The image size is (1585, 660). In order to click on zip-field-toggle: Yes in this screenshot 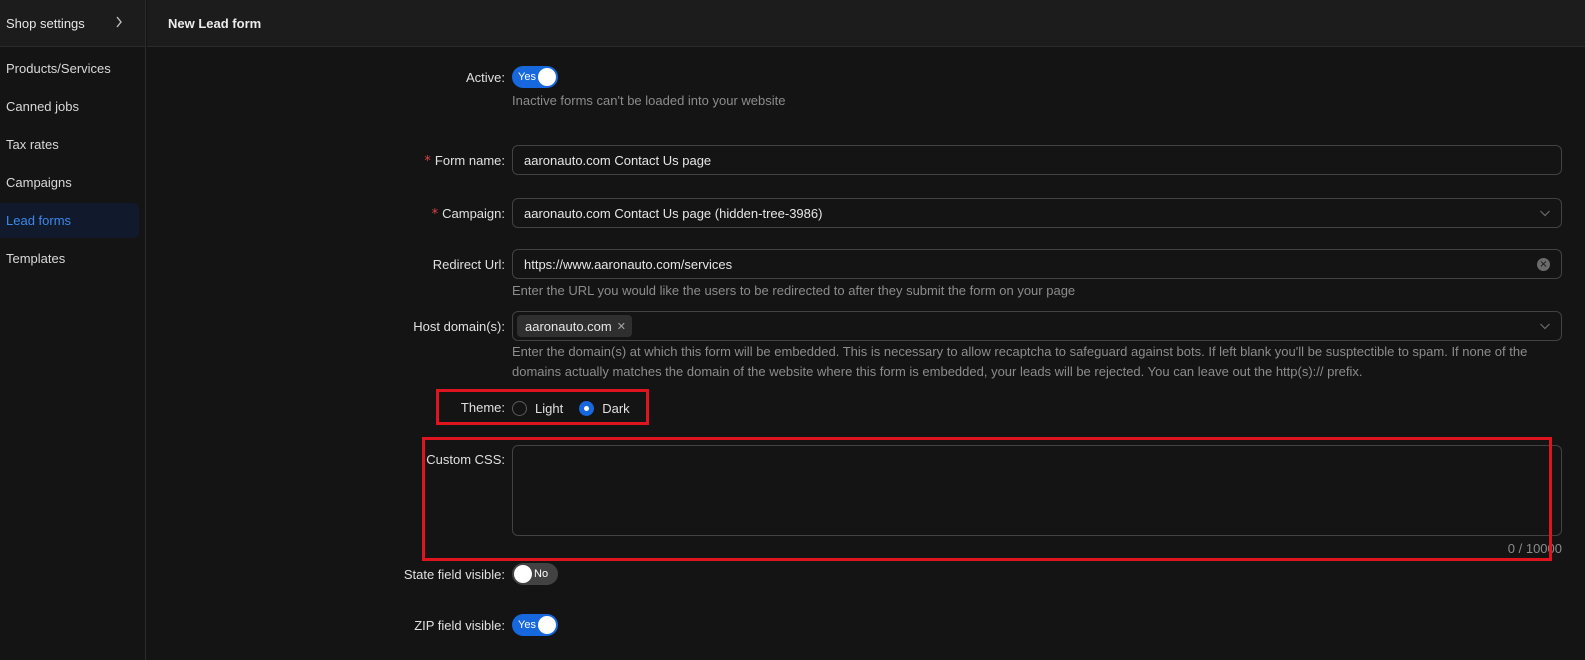, I will do `click(535, 625)`.